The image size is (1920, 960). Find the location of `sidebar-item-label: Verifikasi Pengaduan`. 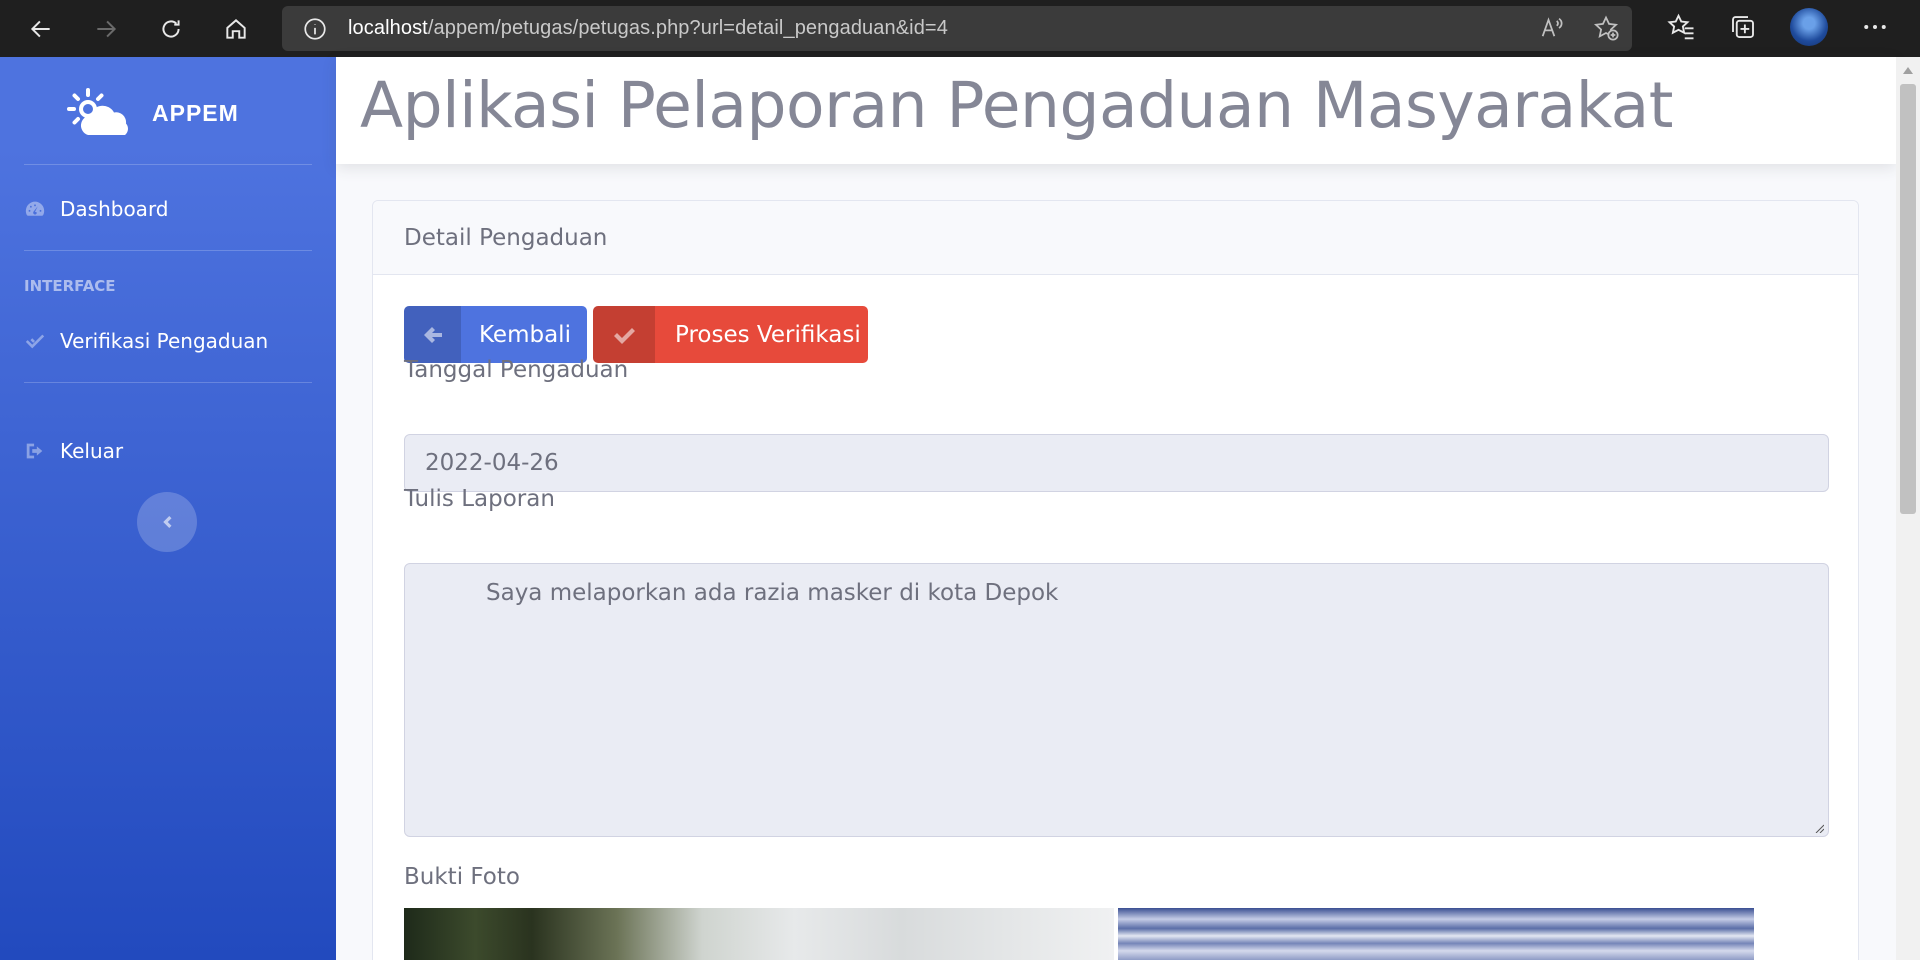

sidebar-item-label: Verifikasi Pengaduan is located at coordinates (164, 341).